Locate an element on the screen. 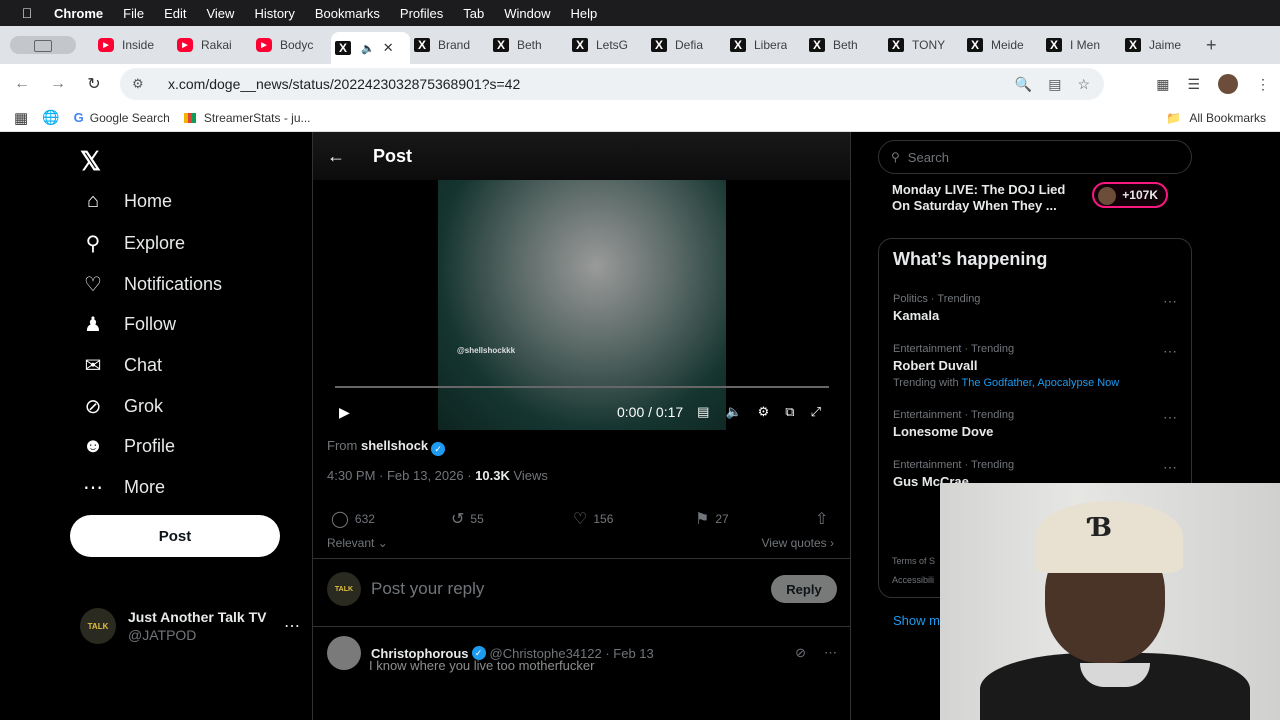 Image resolution: width=1280 pixels, height=720 pixels. x-logo-icon: 𝕏 is located at coordinates (90, 161).